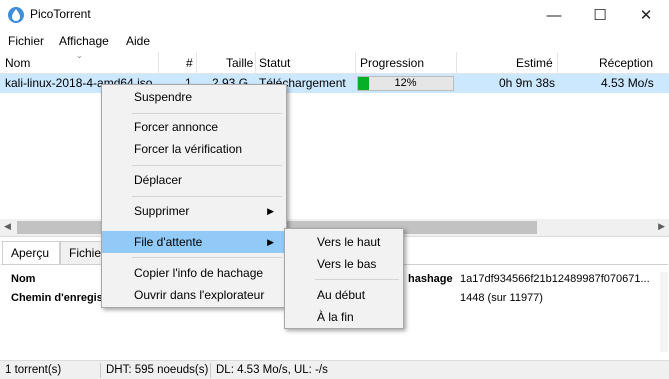 The image size is (669, 379). What do you see at coordinates (501, 298) in the screenshot?
I see `pieces-value: 1448 (sur 11977)` at bounding box center [501, 298].